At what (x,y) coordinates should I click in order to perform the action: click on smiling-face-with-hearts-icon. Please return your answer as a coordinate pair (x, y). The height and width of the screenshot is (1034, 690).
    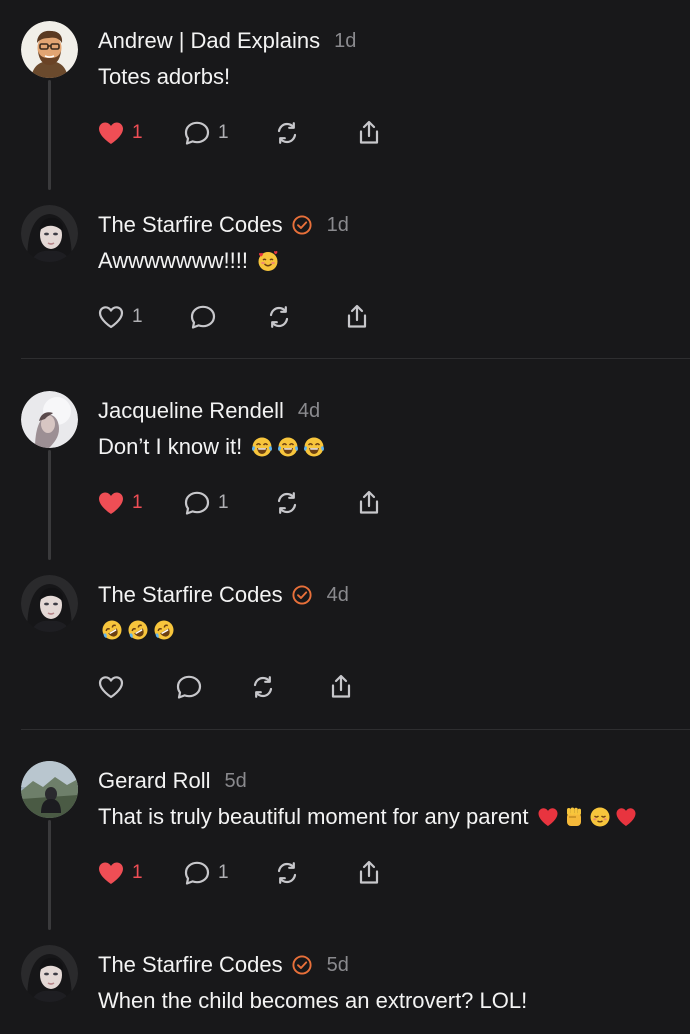
    Looking at the image, I should click on (268, 261).